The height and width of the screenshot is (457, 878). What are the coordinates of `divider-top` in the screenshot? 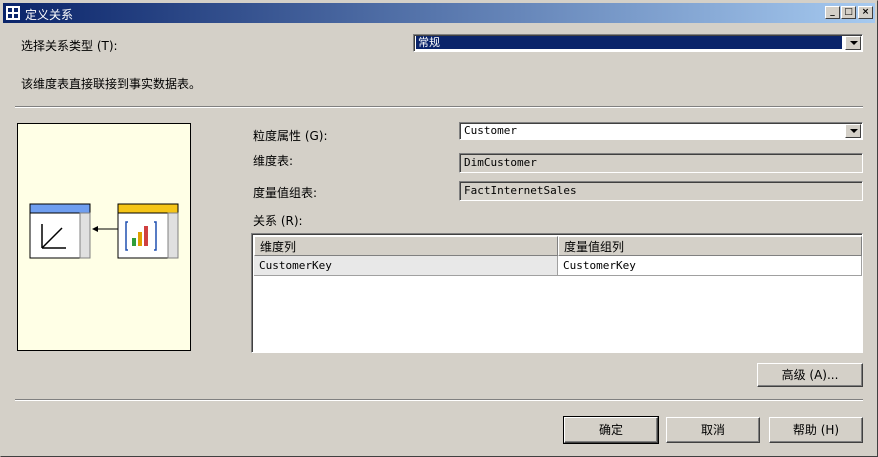 It's located at (439, 107).